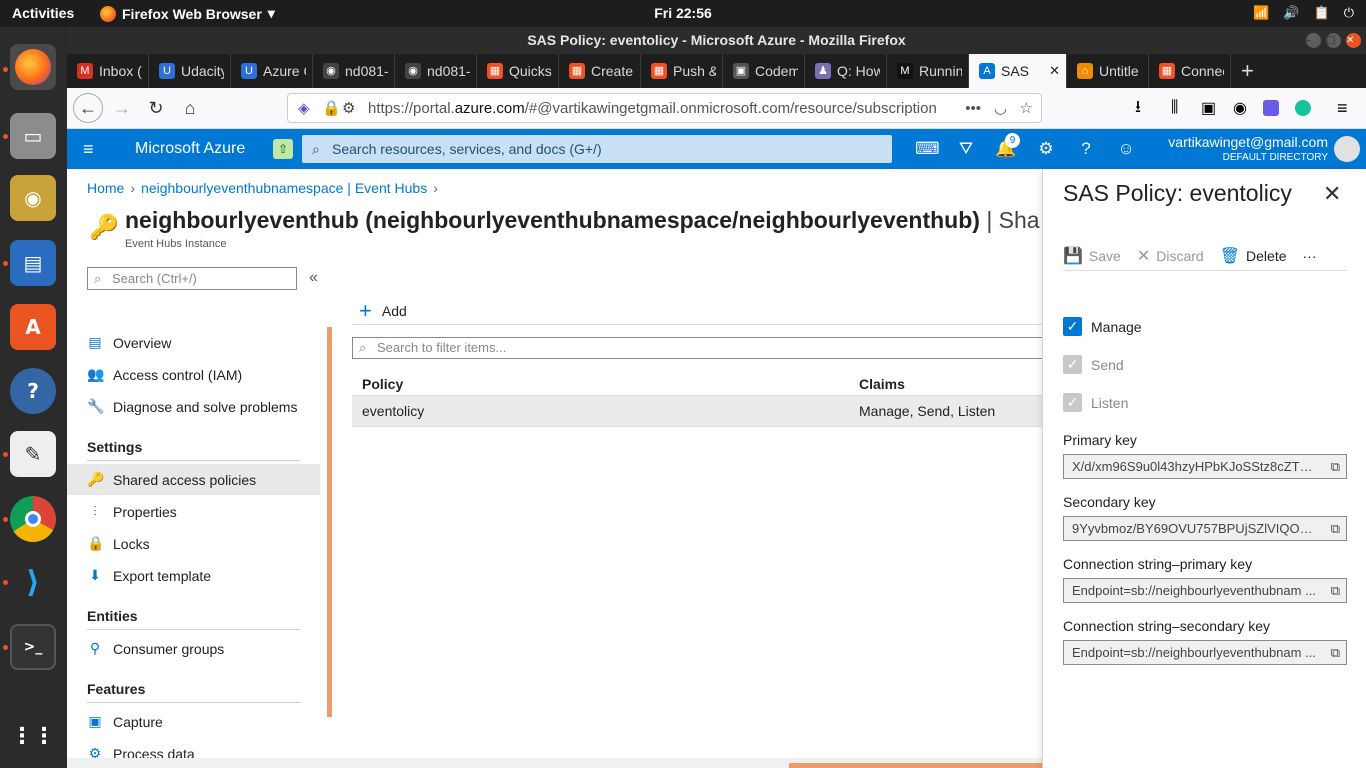 The height and width of the screenshot is (768, 1366). I want to click on collapse-menu-icon: «, so click(313, 278).